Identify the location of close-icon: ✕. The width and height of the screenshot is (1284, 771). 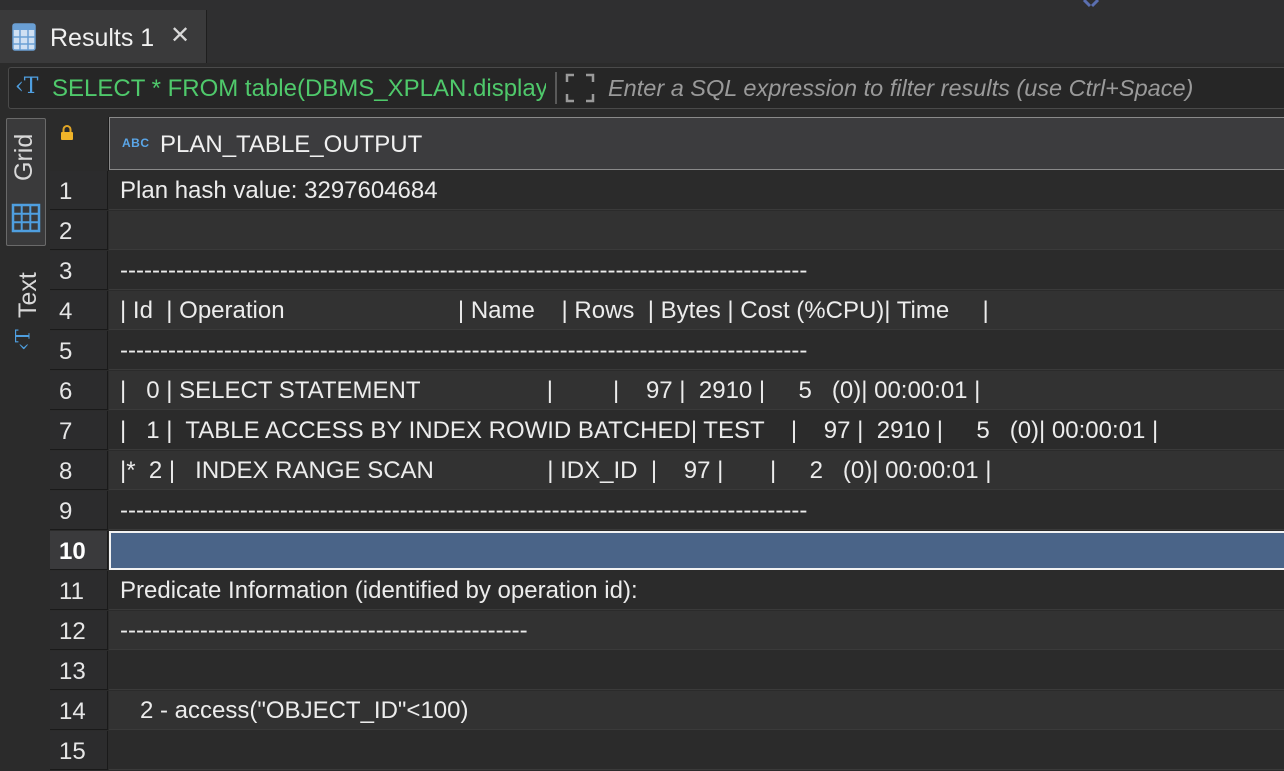
(180, 36).